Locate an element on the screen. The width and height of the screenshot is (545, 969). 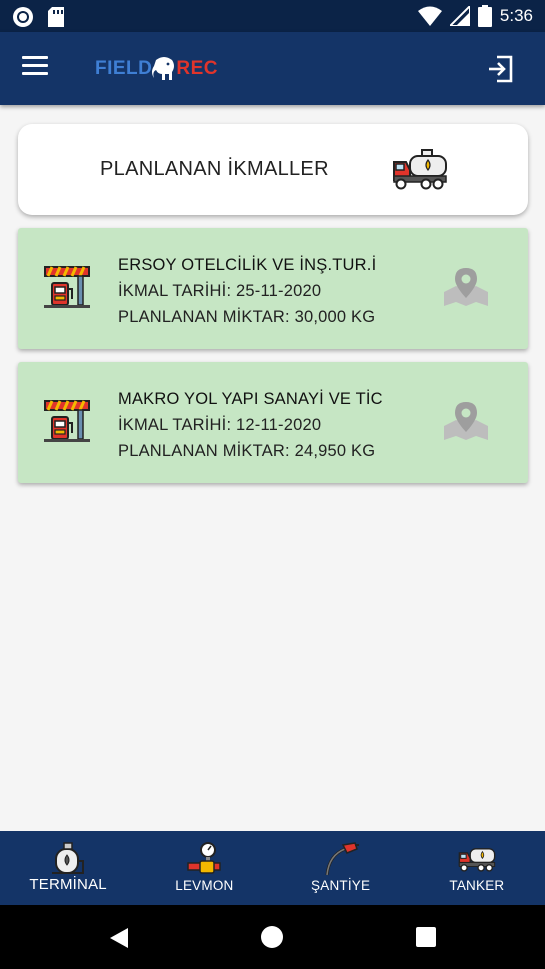
fuel-nozzle-icon is located at coordinates (341, 861).